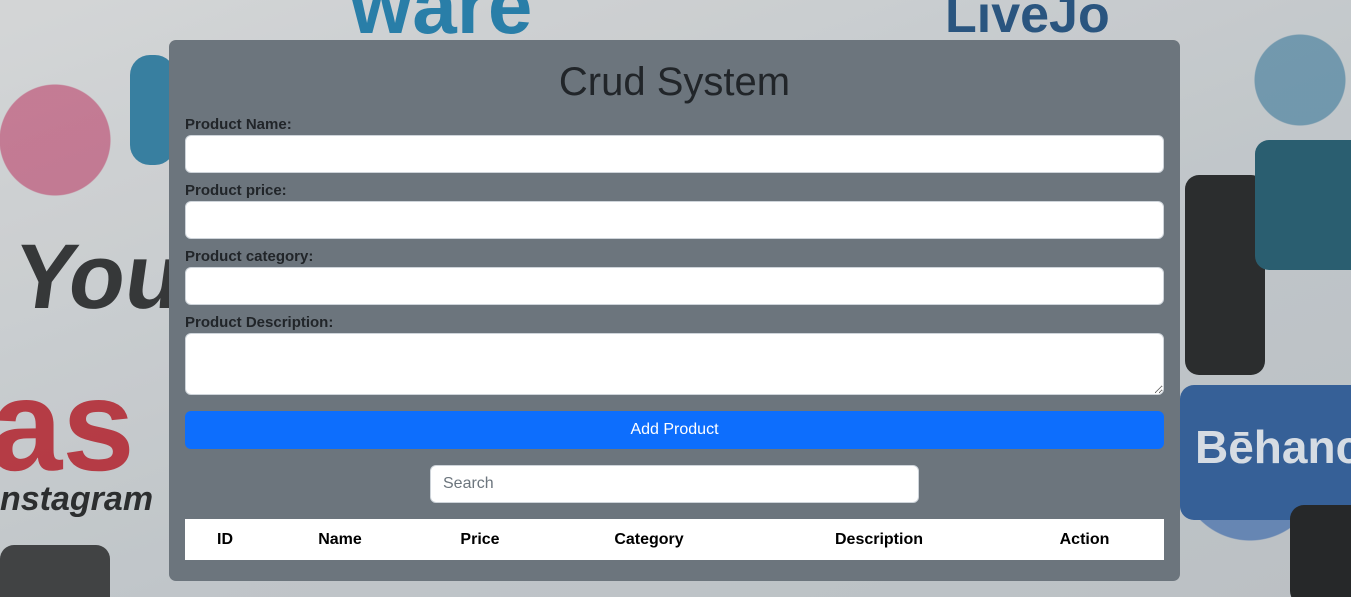 Image resolution: width=1351 pixels, height=597 pixels. What do you see at coordinates (674, 154) in the screenshot?
I see `product-name-input` at bounding box center [674, 154].